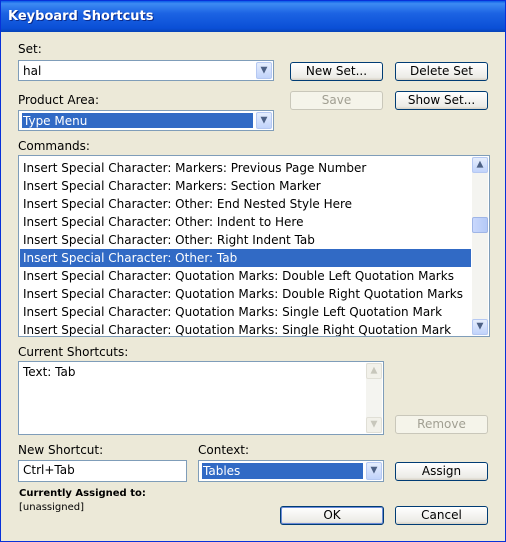 The height and width of the screenshot is (542, 506). I want to click on cancel-button: Cancel, so click(441, 515).